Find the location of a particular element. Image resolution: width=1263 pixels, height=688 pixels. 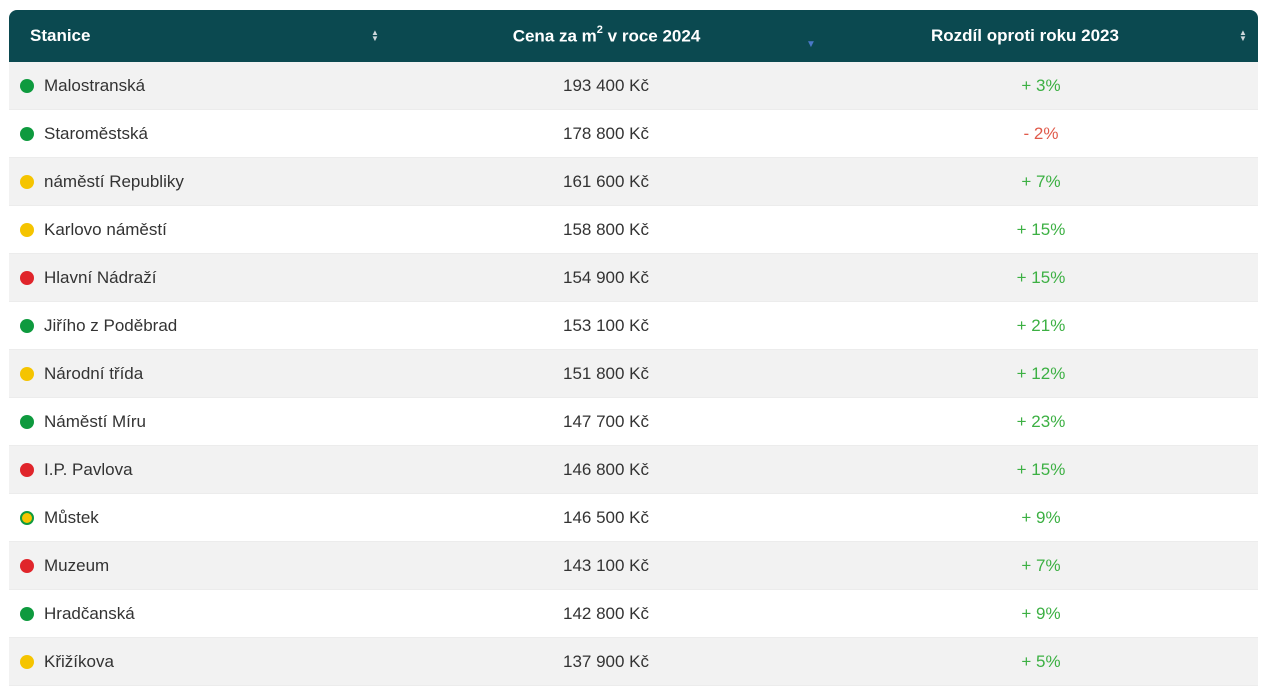

table-row: Staroměstská 178 800 Kč - 2% is located at coordinates (633, 134).